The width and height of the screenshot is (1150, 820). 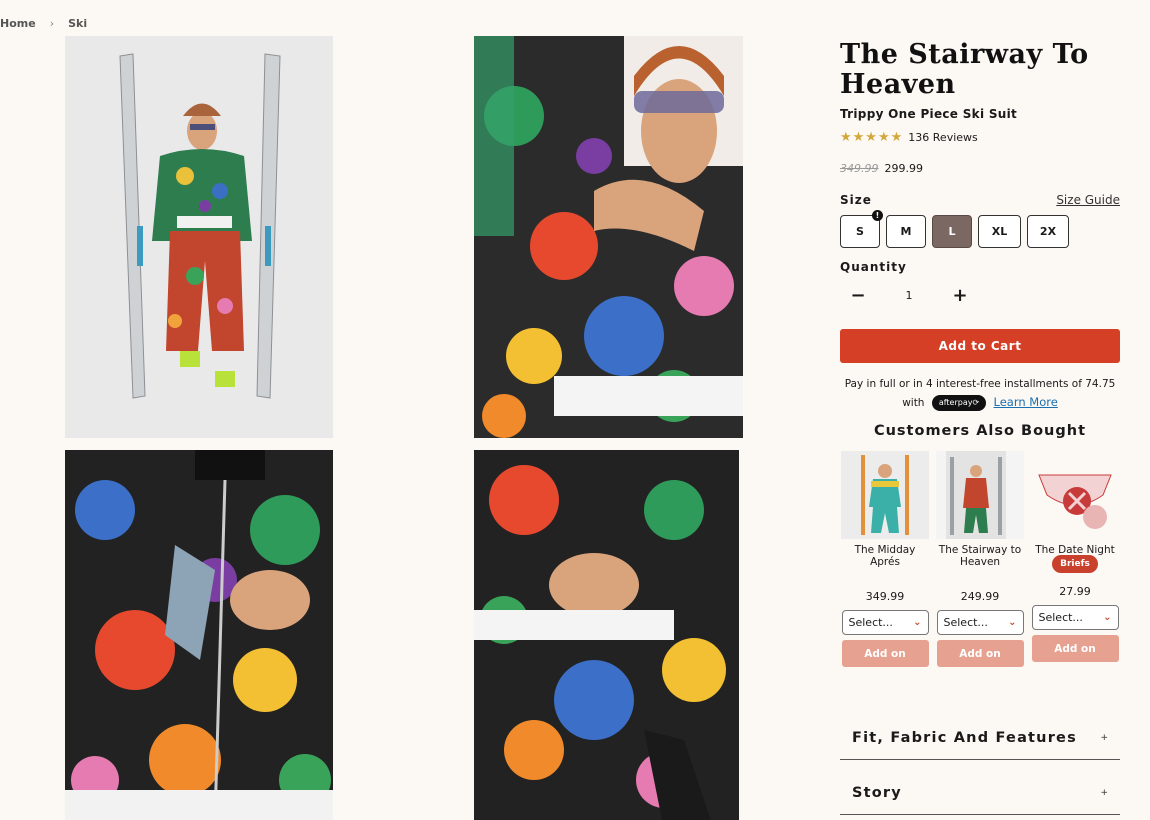 I want to click on size-option-2x: 2X, so click(x=1048, y=231).